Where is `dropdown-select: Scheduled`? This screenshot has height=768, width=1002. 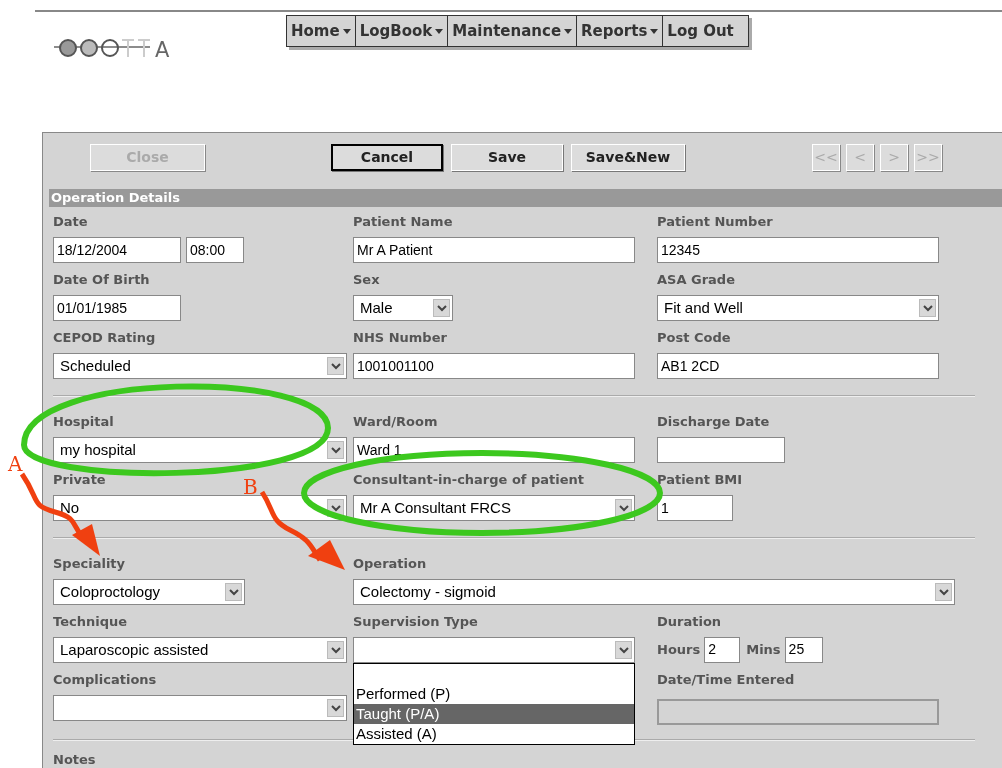
dropdown-select: Scheduled is located at coordinates (200, 366).